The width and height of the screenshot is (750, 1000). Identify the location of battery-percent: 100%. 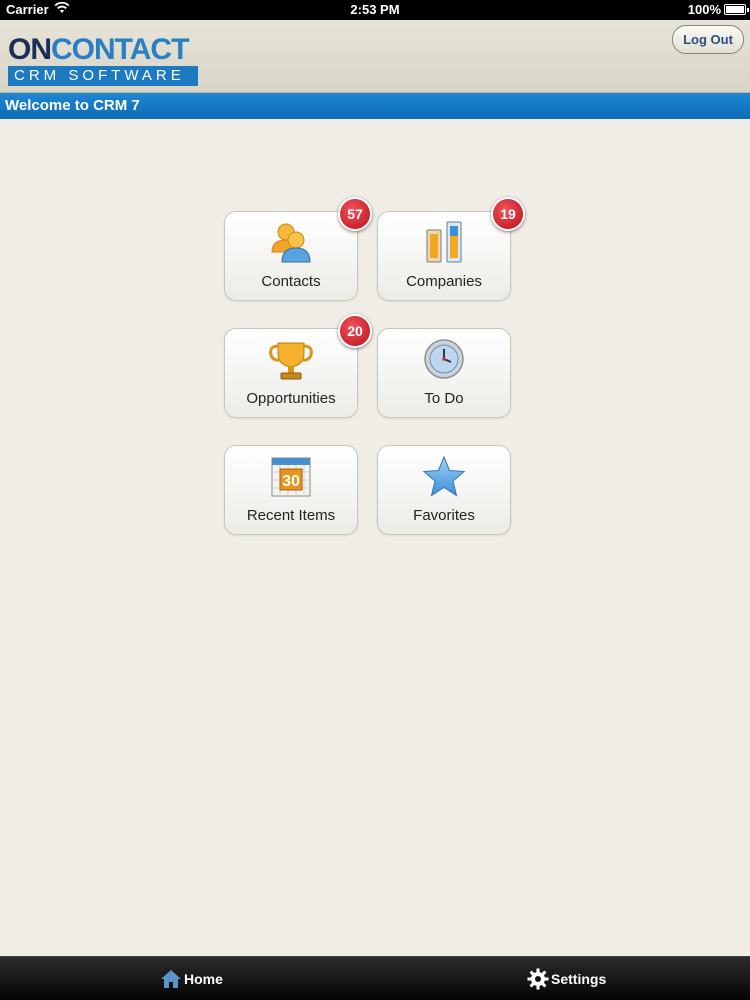
(704, 9).